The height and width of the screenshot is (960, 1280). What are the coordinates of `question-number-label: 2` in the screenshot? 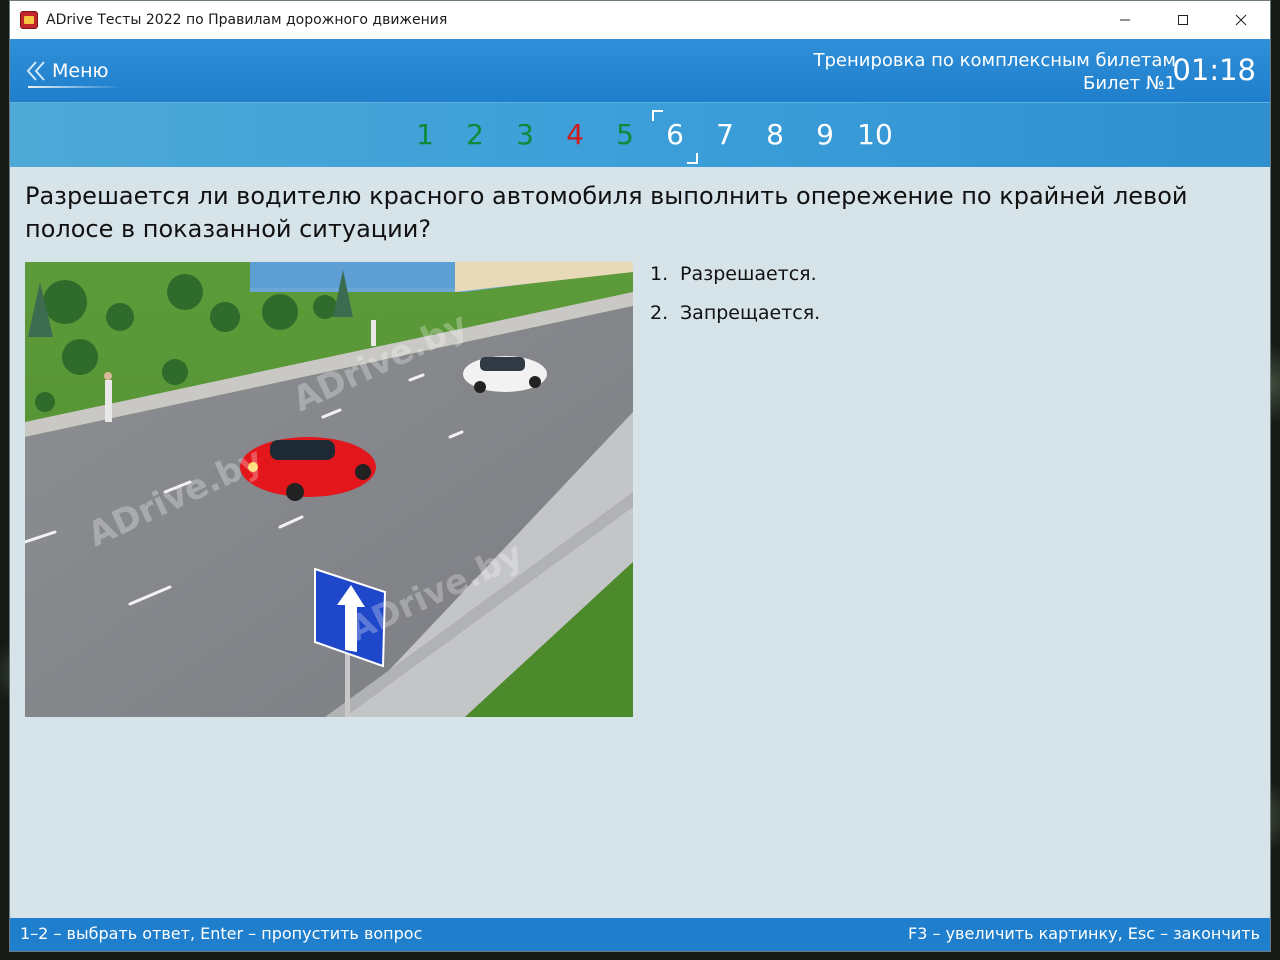 It's located at (475, 134).